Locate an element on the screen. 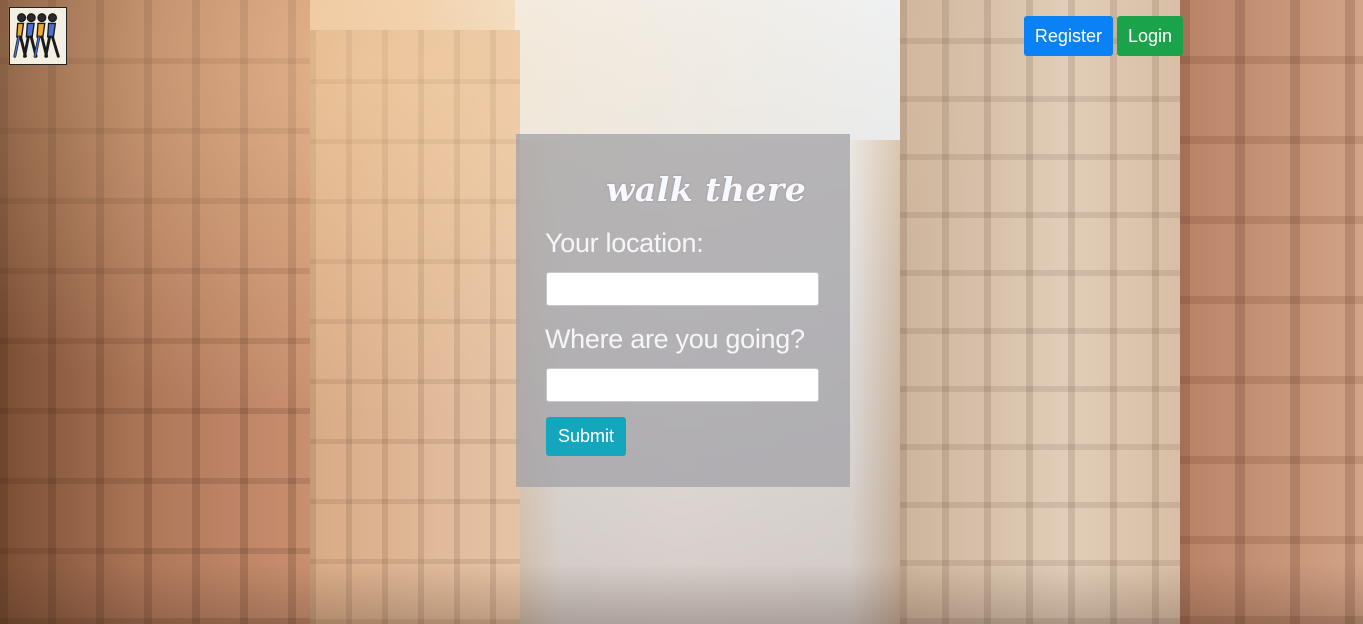 This screenshot has height=624, width=1363. walking-people-icon is located at coordinates (38, 36).